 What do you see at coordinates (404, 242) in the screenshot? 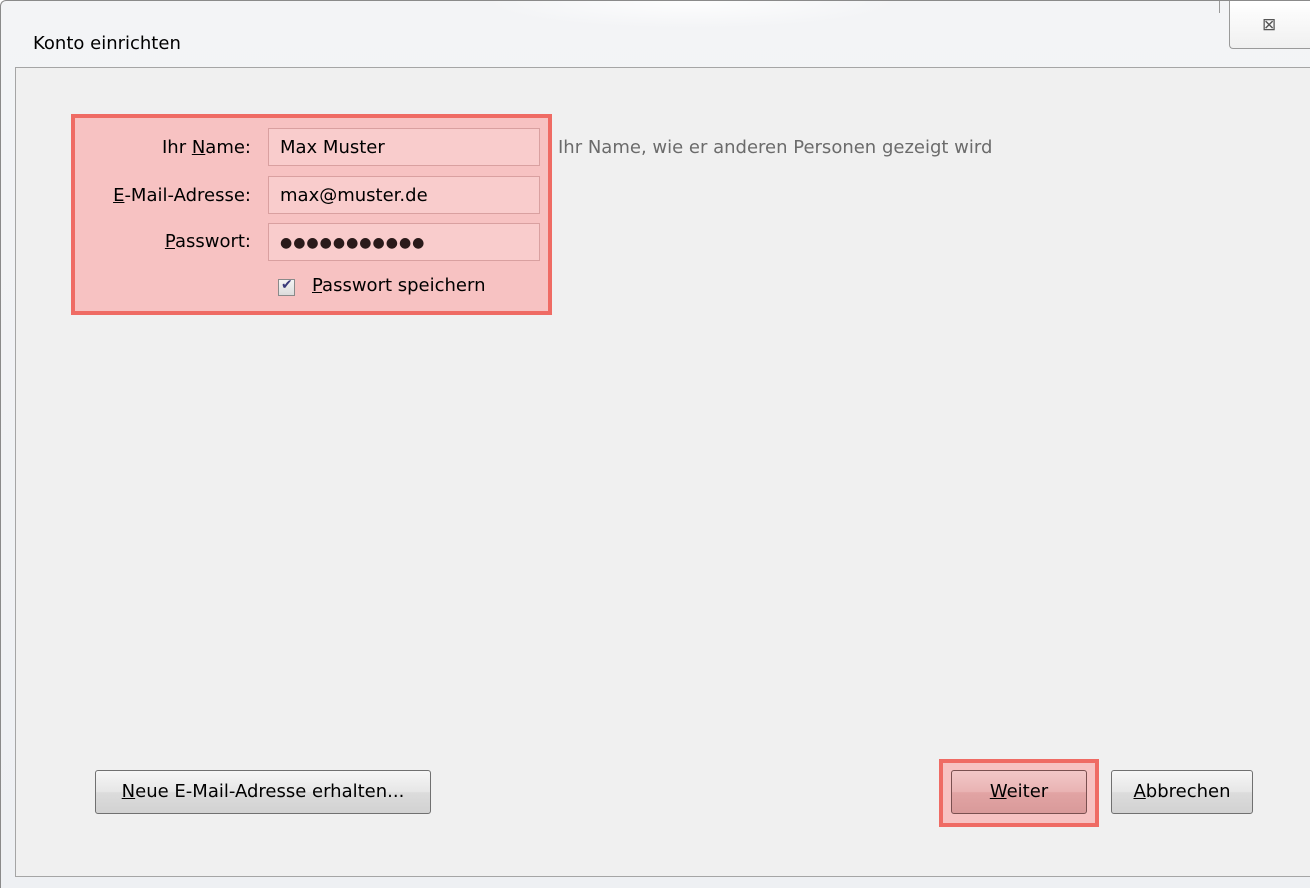
I see `password-input: ●●●●●●●●●●●` at bounding box center [404, 242].